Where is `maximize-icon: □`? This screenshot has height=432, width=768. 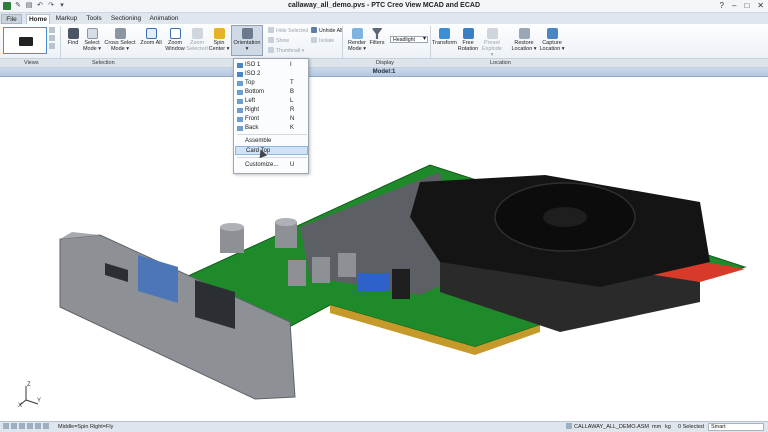 maximize-icon: □ is located at coordinates (746, 5).